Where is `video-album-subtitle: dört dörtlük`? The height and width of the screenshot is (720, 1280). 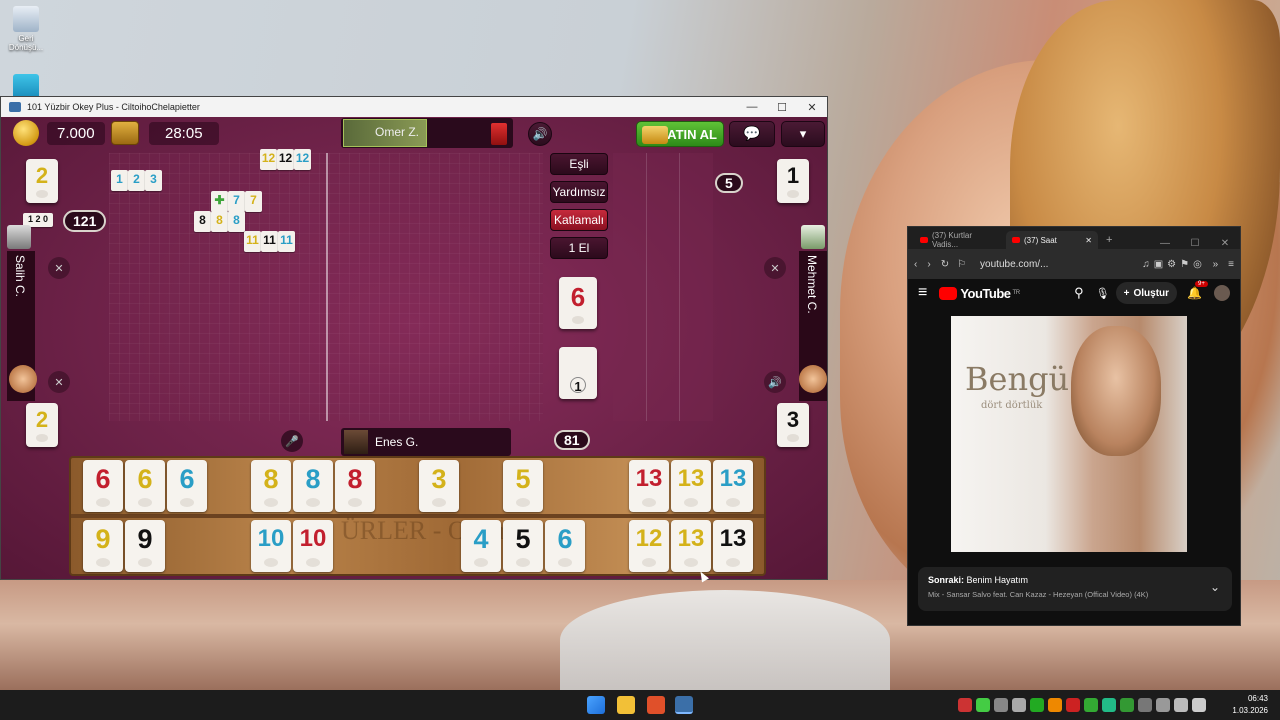 video-album-subtitle: dört dörtlük is located at coordinates (1012, 405).